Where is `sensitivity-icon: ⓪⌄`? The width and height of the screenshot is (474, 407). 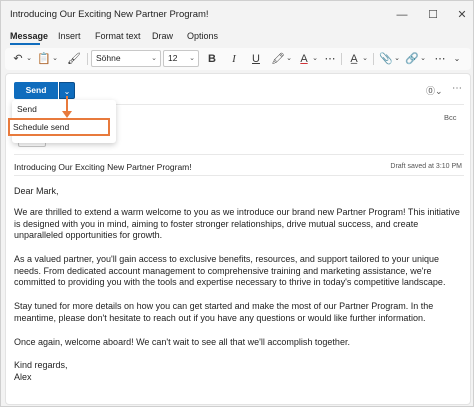
sensitivity-icon: ⓪⌄ is located at coordinates (434, 90).